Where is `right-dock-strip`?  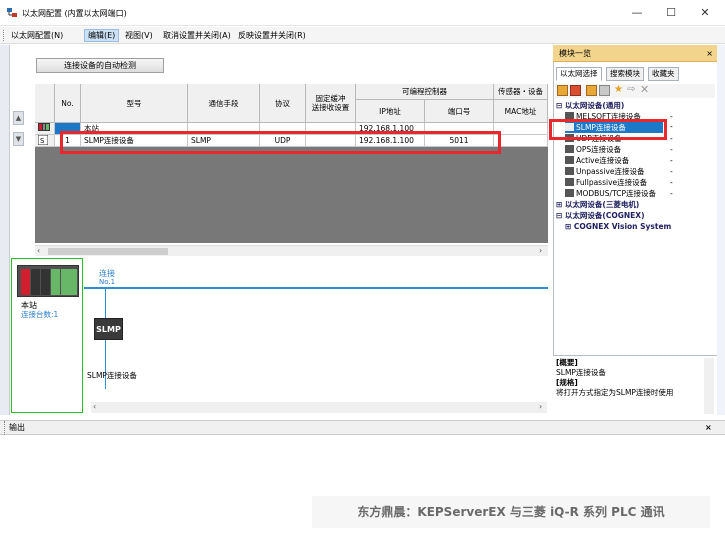 right-dock-strip is located at coordinates (721, 230).